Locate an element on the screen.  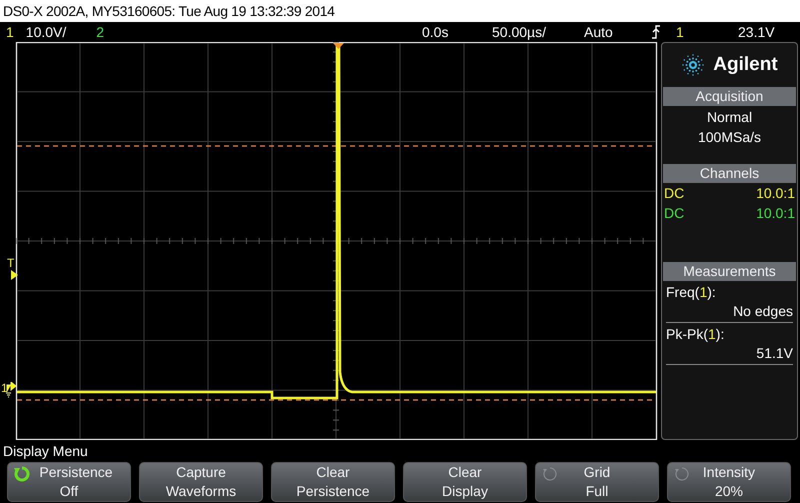
menu-title: Display Menu is located at coordinates (45, 451).